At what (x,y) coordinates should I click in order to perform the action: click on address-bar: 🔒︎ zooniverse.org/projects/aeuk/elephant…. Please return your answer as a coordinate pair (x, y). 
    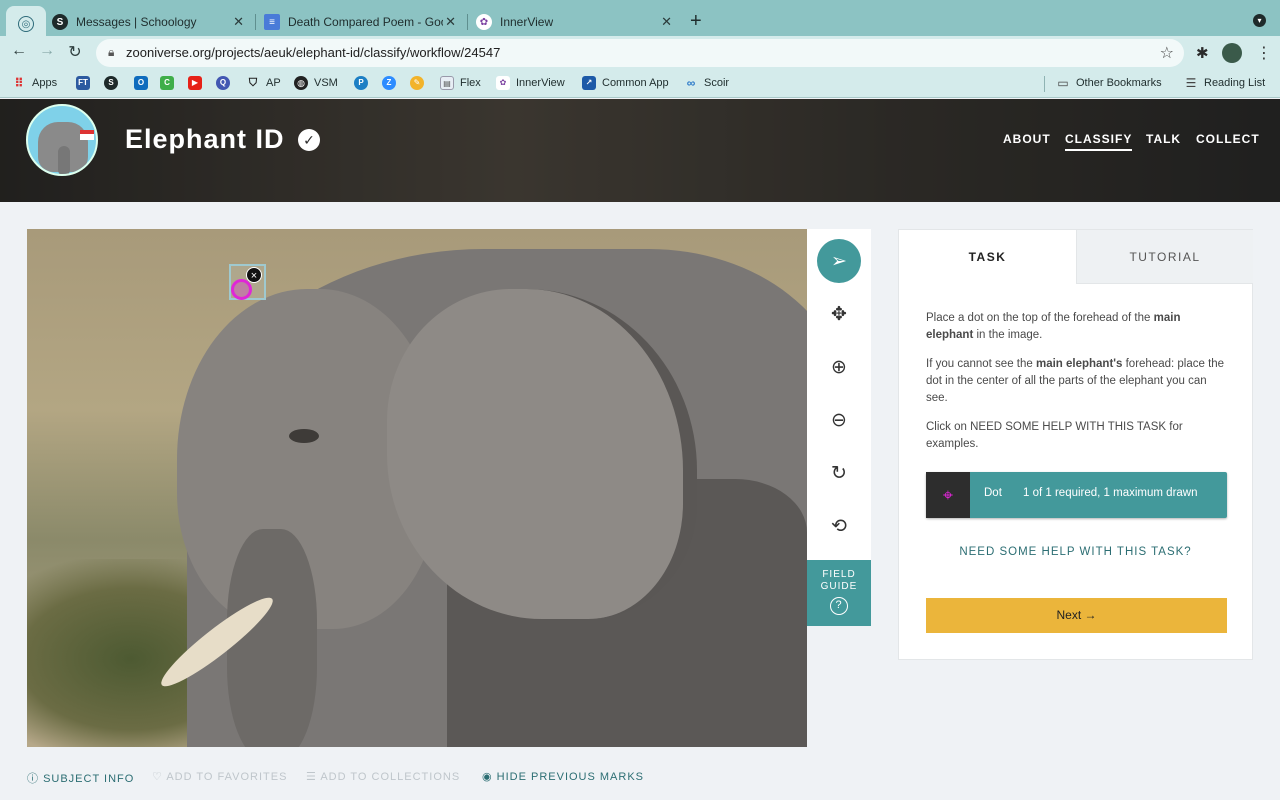
    Looking at the image, I should click on (640, 53).